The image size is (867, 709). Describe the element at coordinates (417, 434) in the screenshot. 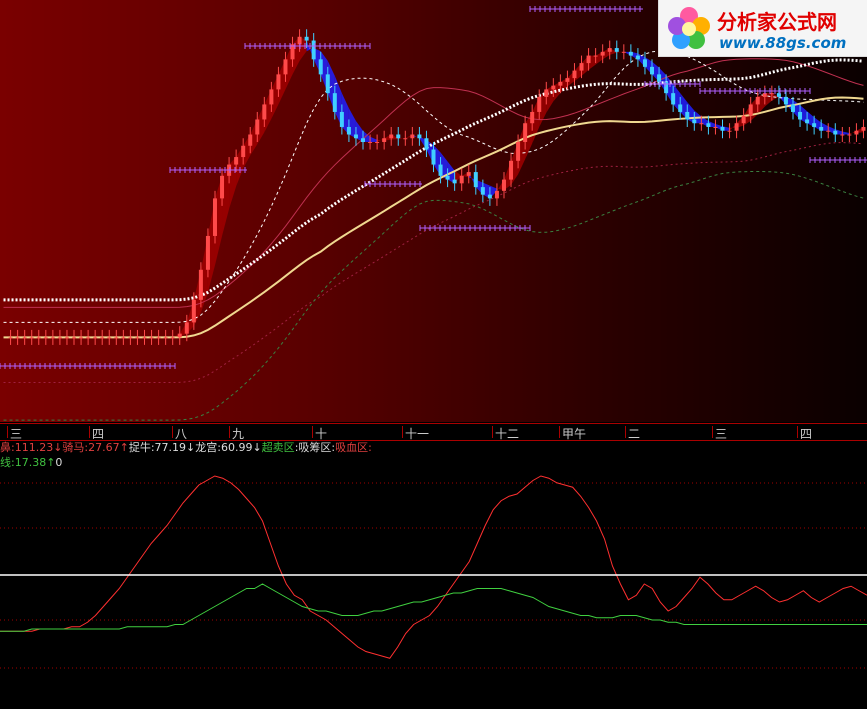

I see `period-label: 十一` at that location.